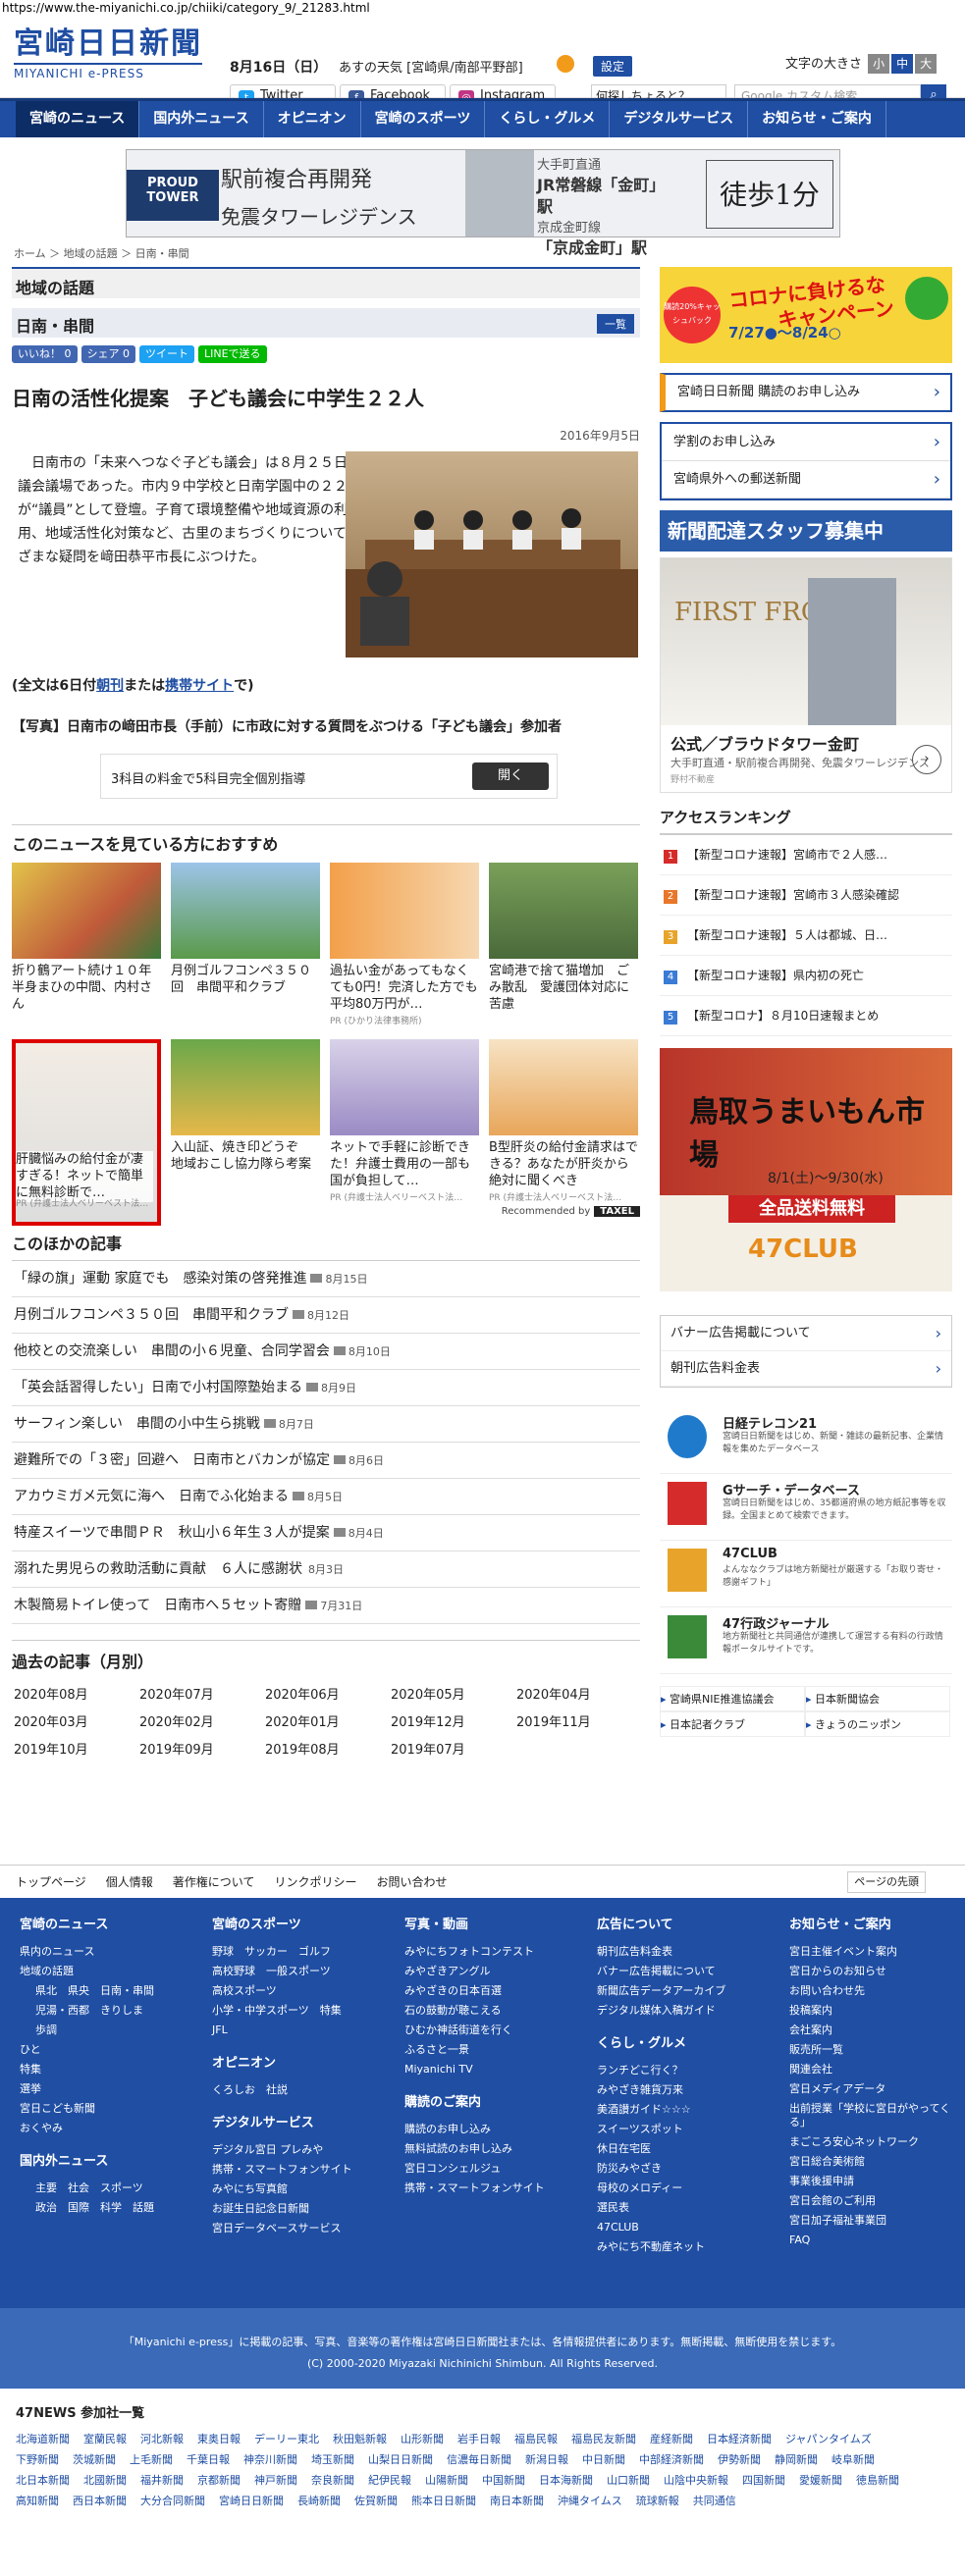 This screenshot has height=2576, width=965. Describe the element at coordinates (329, 776) in the screenshot. I see `inline-ad: 3科目の料金で5科目完全個別指導 開く` at that location.